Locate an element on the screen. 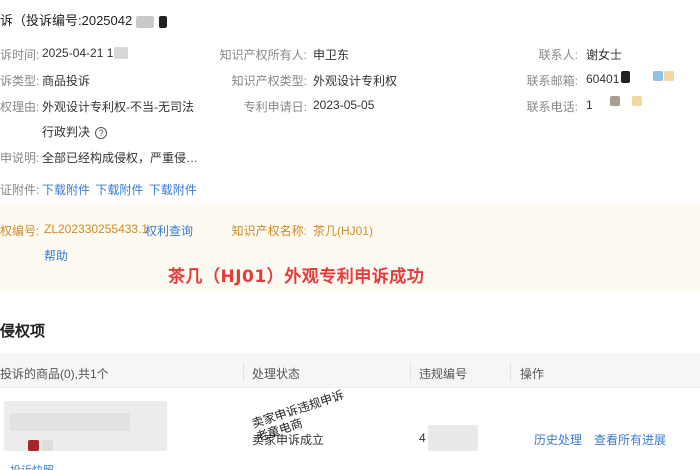 This screenshot has height=470, width=700. complaint-time-value: 2025-04-21 1 is located at coordinates (78, 53).